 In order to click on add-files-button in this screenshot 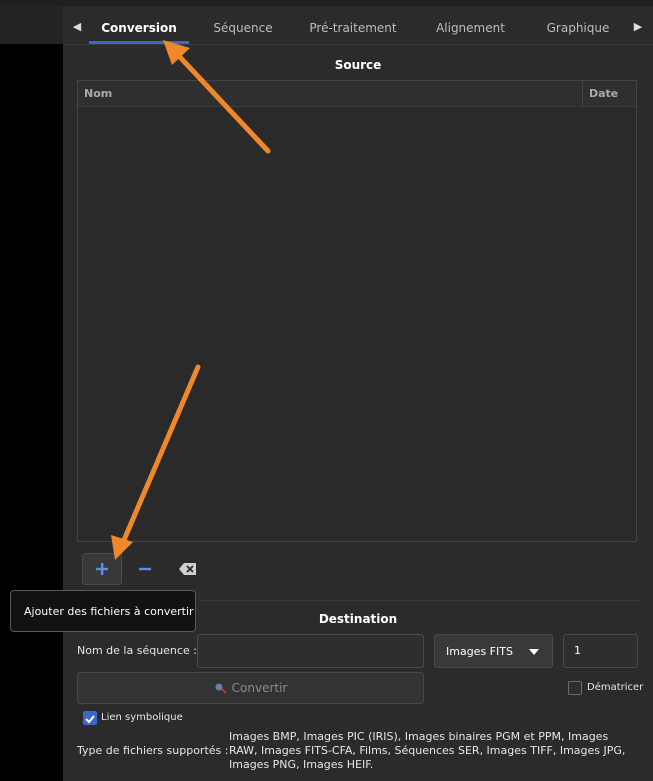, I will do `click(102, 569)`.